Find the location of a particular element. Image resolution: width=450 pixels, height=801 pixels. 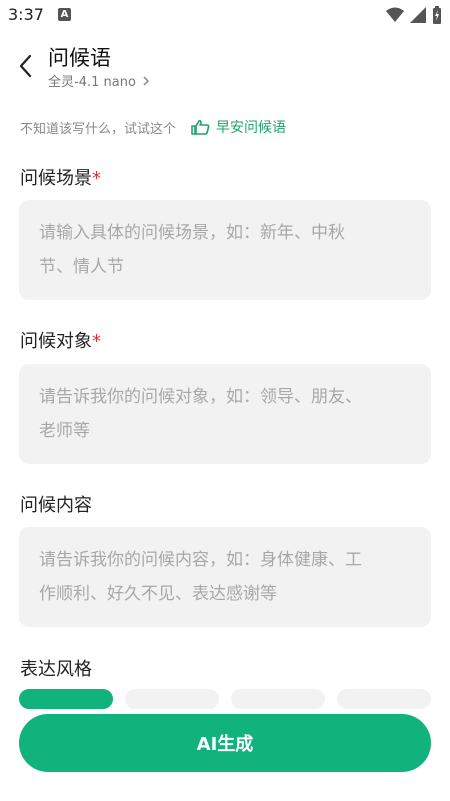

system-icons is located at coordinates (414, 15).